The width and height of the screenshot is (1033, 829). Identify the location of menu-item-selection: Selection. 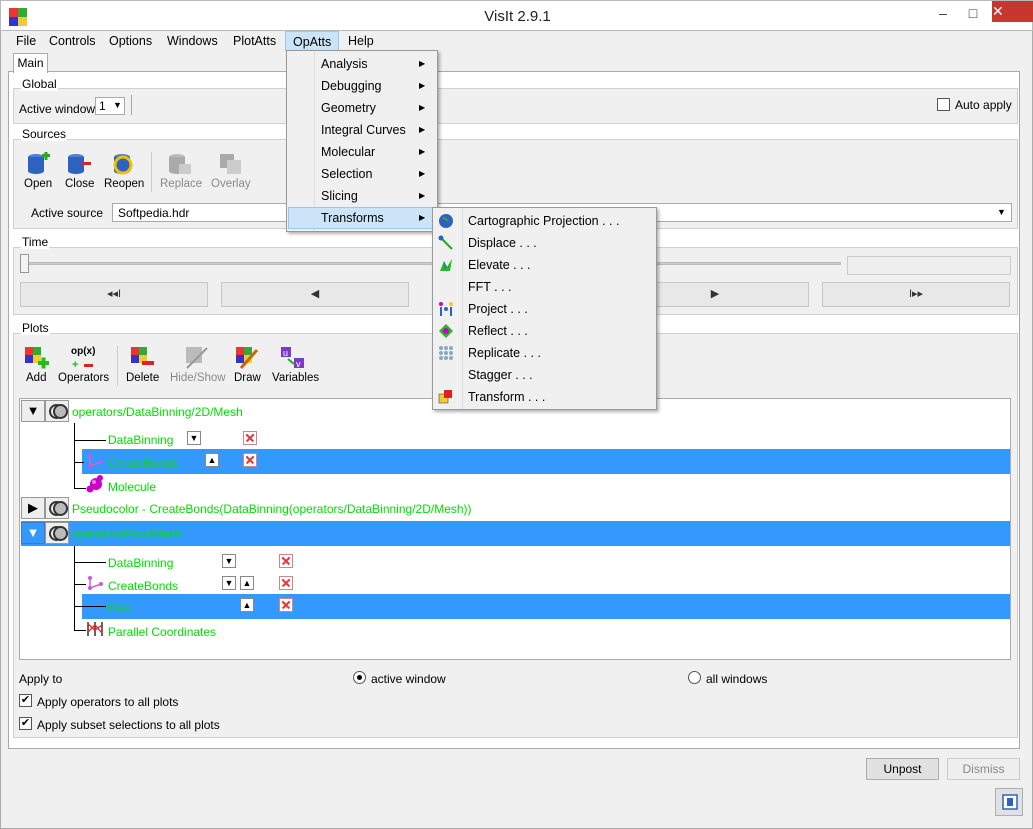
(346, 174).